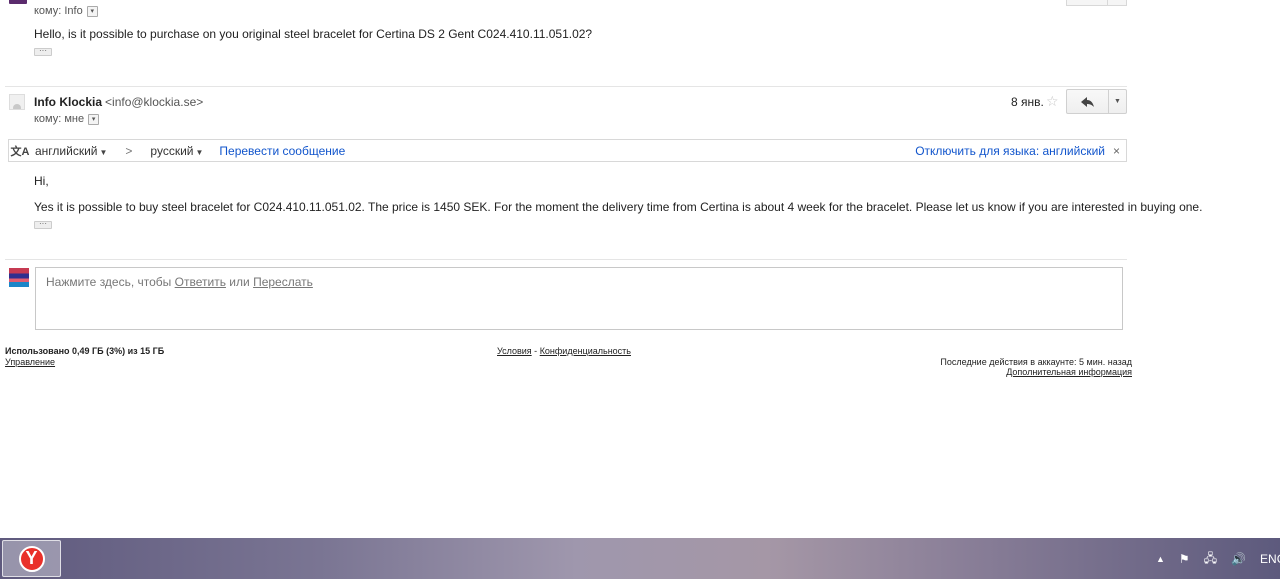 The height and width of the screenshot is (579, 1280). I want to click on message-date: 8 янв., so click(1027, 102).